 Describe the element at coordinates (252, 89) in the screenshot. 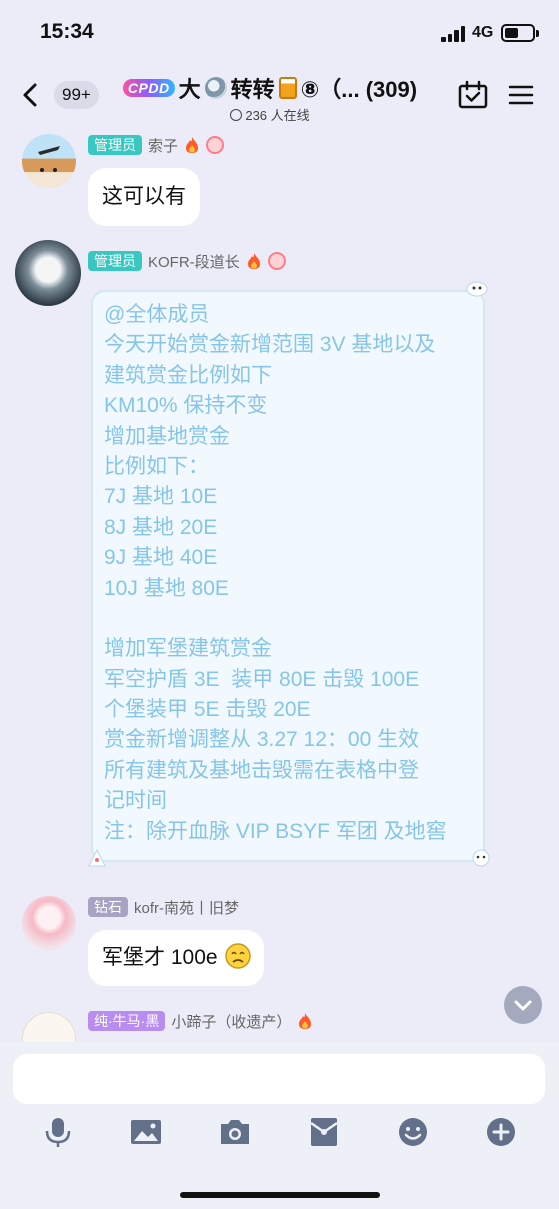

I see `title-part-2: 转转` at that location.